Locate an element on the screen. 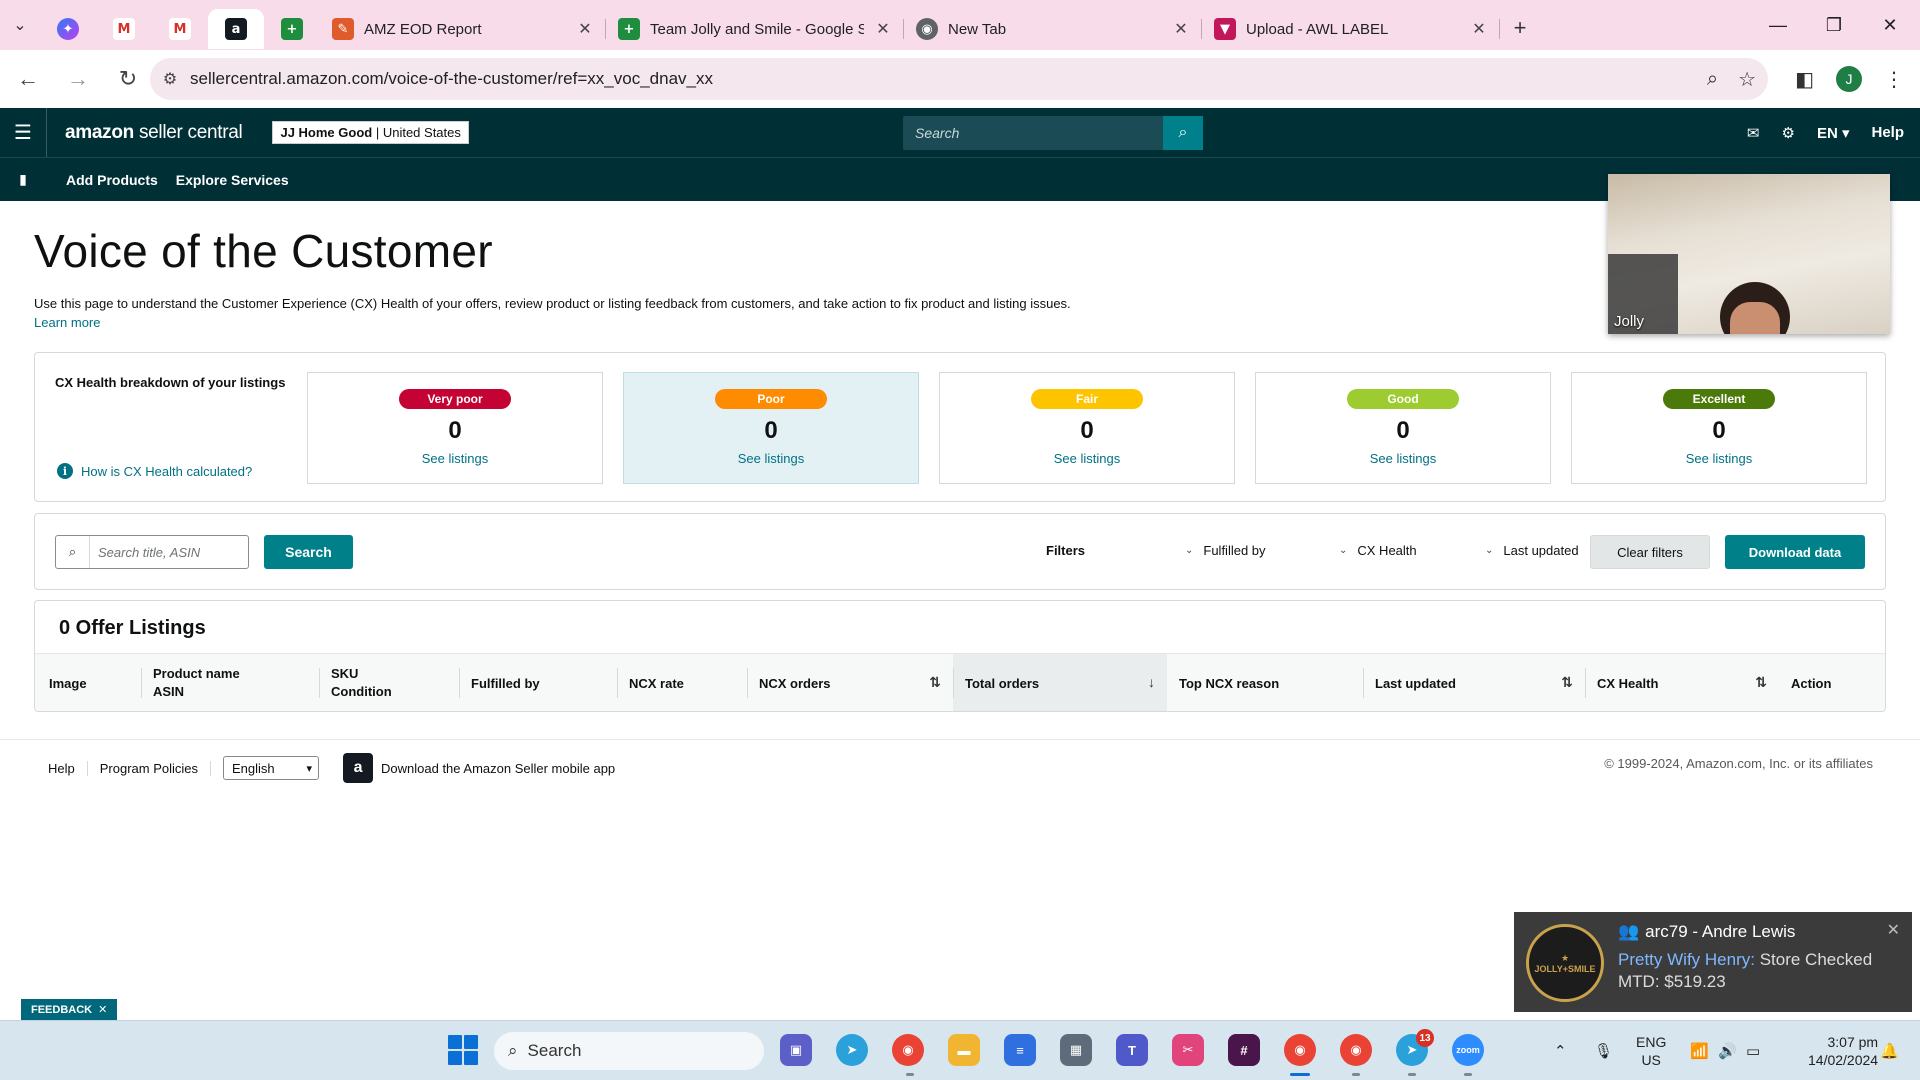 This screenshot has height=1080, width=1920. seller-central-logo: amazon seller central is located at coordinates (153, 132).